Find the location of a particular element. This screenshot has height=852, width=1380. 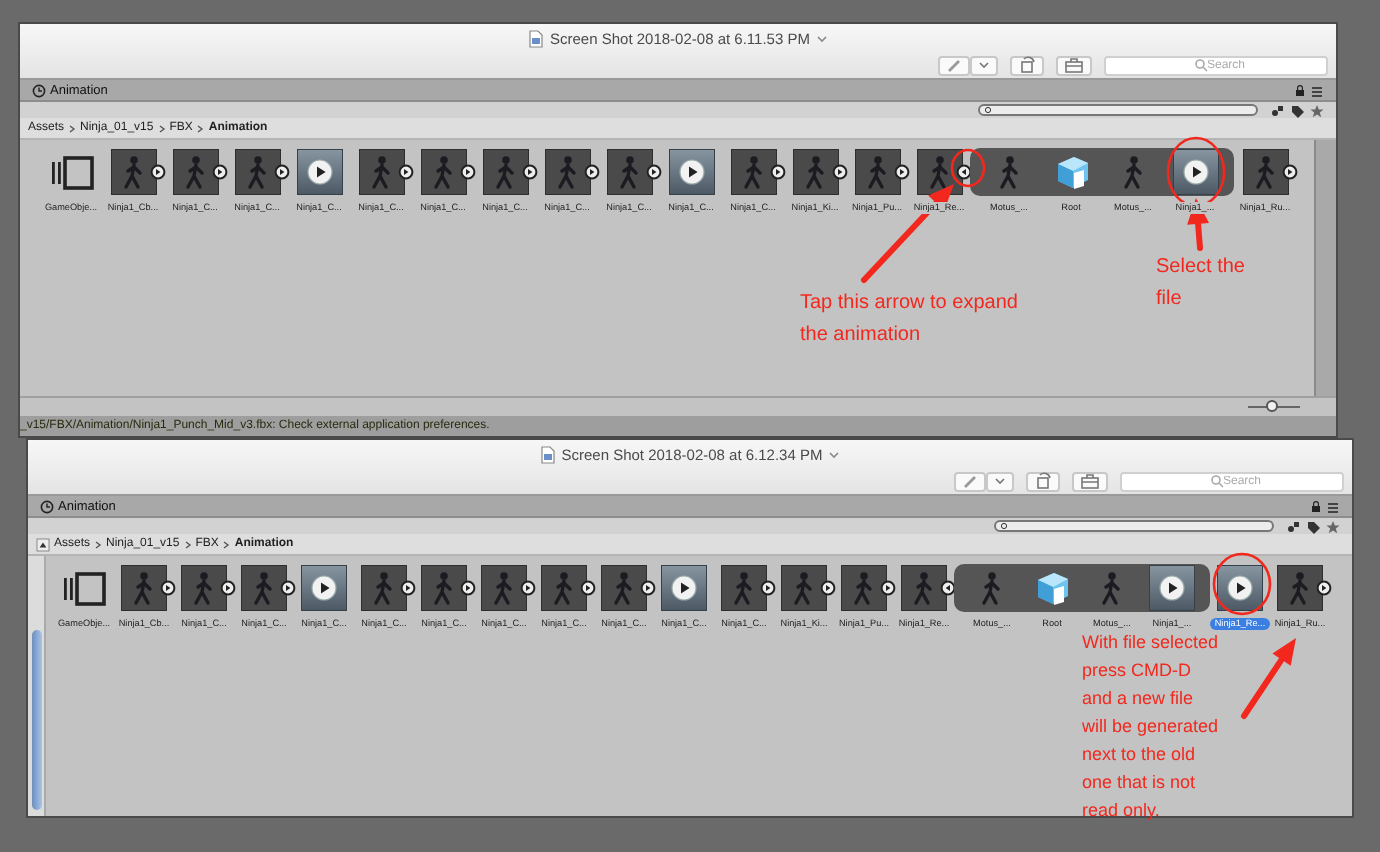

vertical-scrollbar is located at coordinates (37, 686).